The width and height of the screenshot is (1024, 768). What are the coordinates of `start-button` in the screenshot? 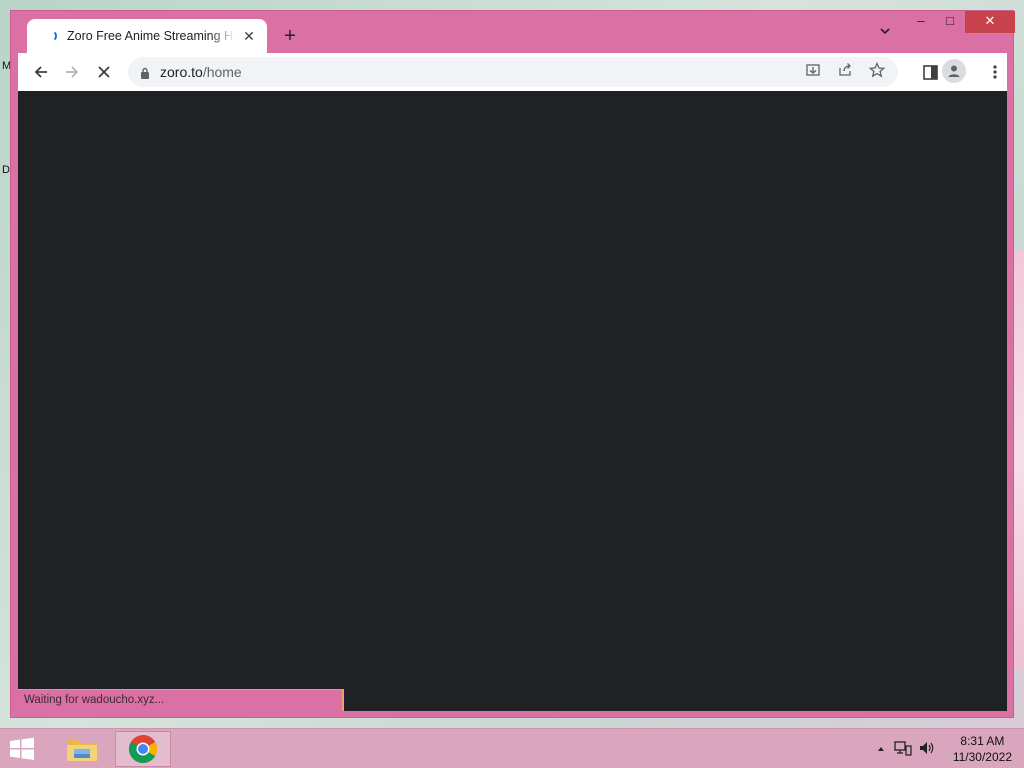 It's located at (23, 749).